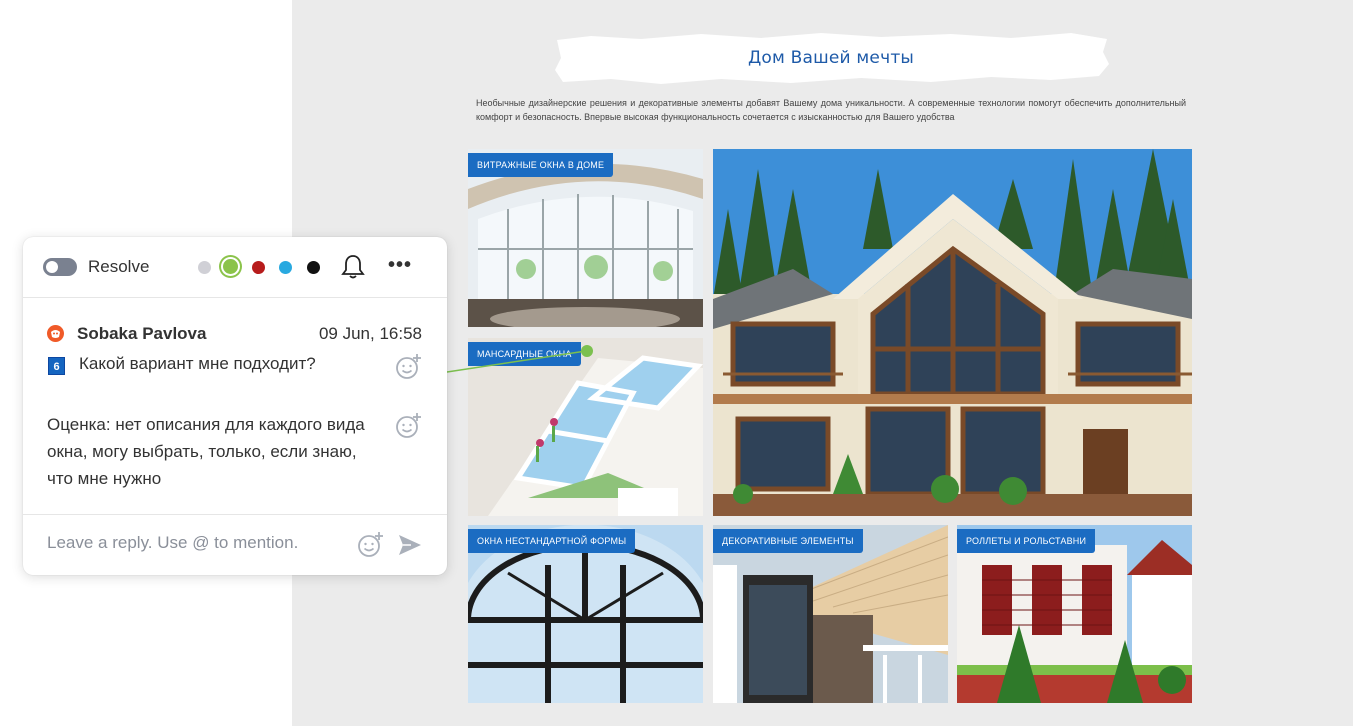 Image resolution: width=1353 pixels, height=726 pixels. Describe the element at coordinates (788, 541) in the screenshot. I see `tile-label: ДЕКОРАТИВНЫЕ ЭЛЕМЕНТЫ` at that location.